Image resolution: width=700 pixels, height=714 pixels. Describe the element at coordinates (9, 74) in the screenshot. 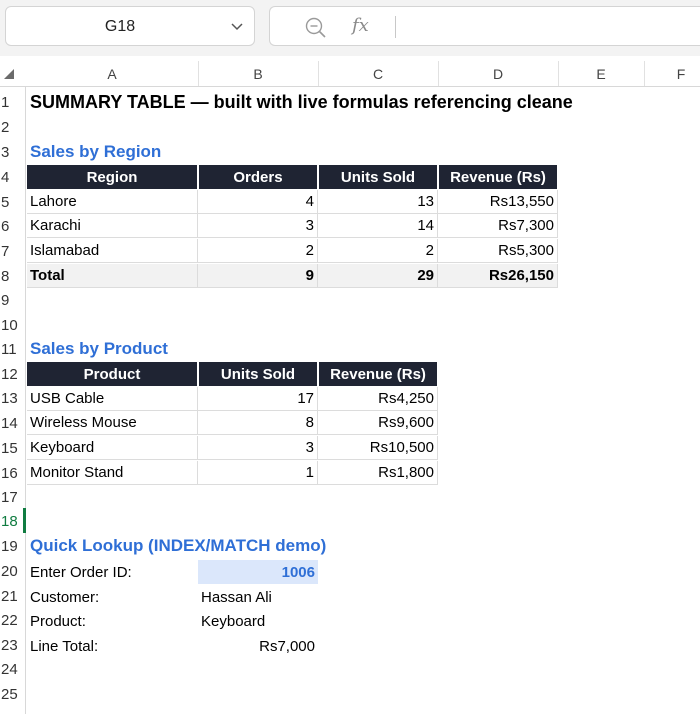

I see `select-all-triangle-icon` at that location.